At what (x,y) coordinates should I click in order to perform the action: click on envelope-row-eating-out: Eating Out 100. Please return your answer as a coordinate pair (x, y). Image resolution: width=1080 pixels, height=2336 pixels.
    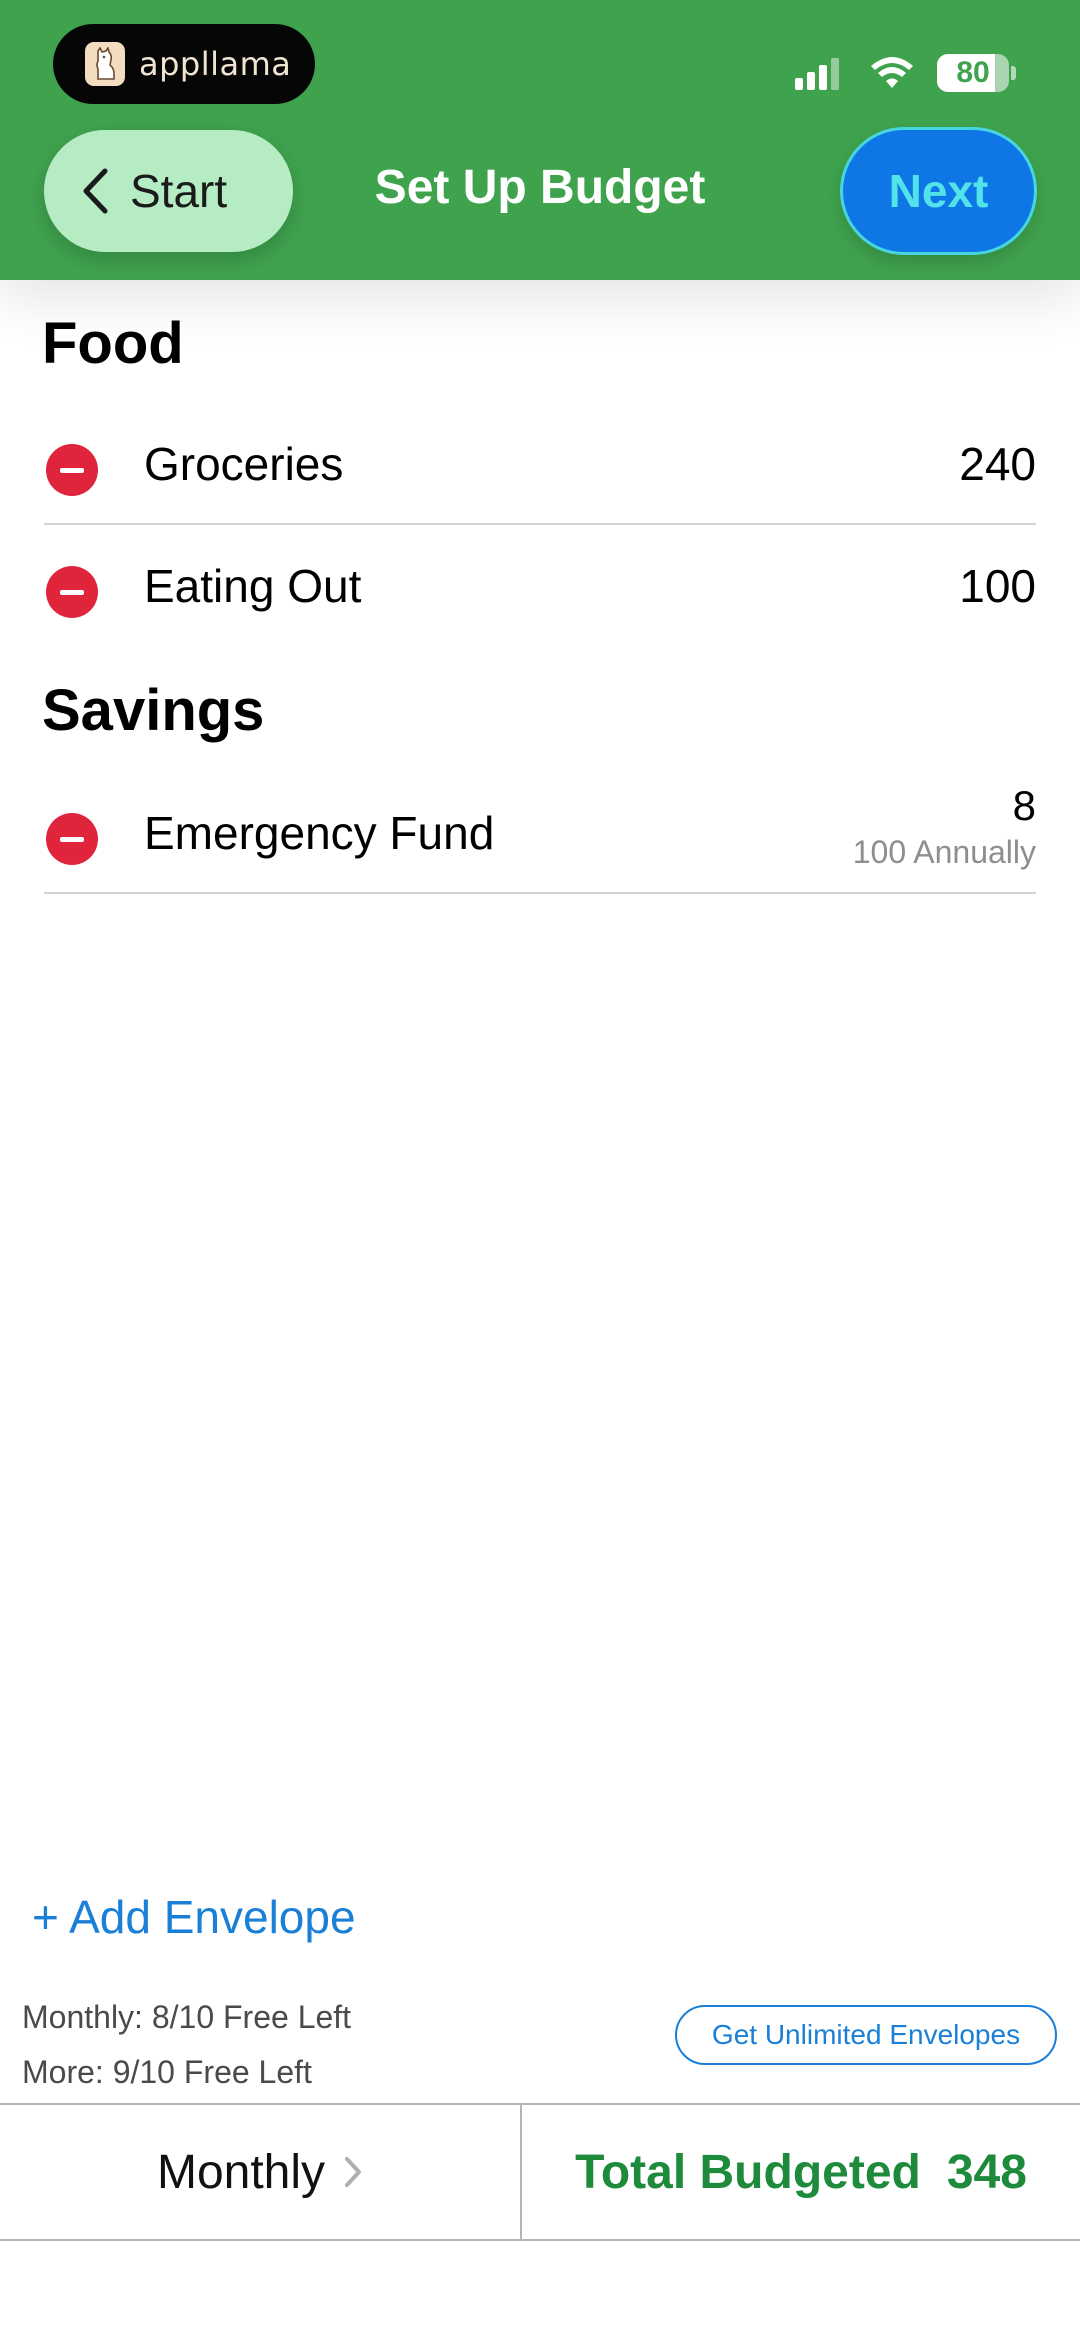
    Looking at the image, I should click on (540, 586).